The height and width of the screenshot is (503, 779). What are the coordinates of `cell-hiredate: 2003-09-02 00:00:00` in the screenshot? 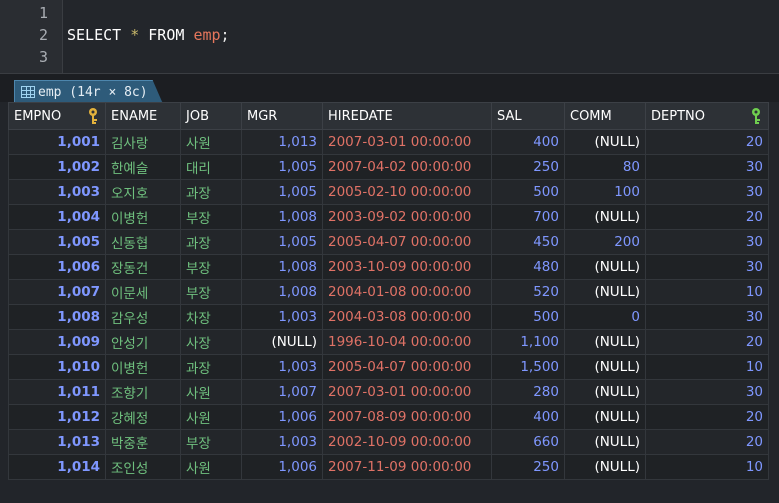 It's located at (407, 217).